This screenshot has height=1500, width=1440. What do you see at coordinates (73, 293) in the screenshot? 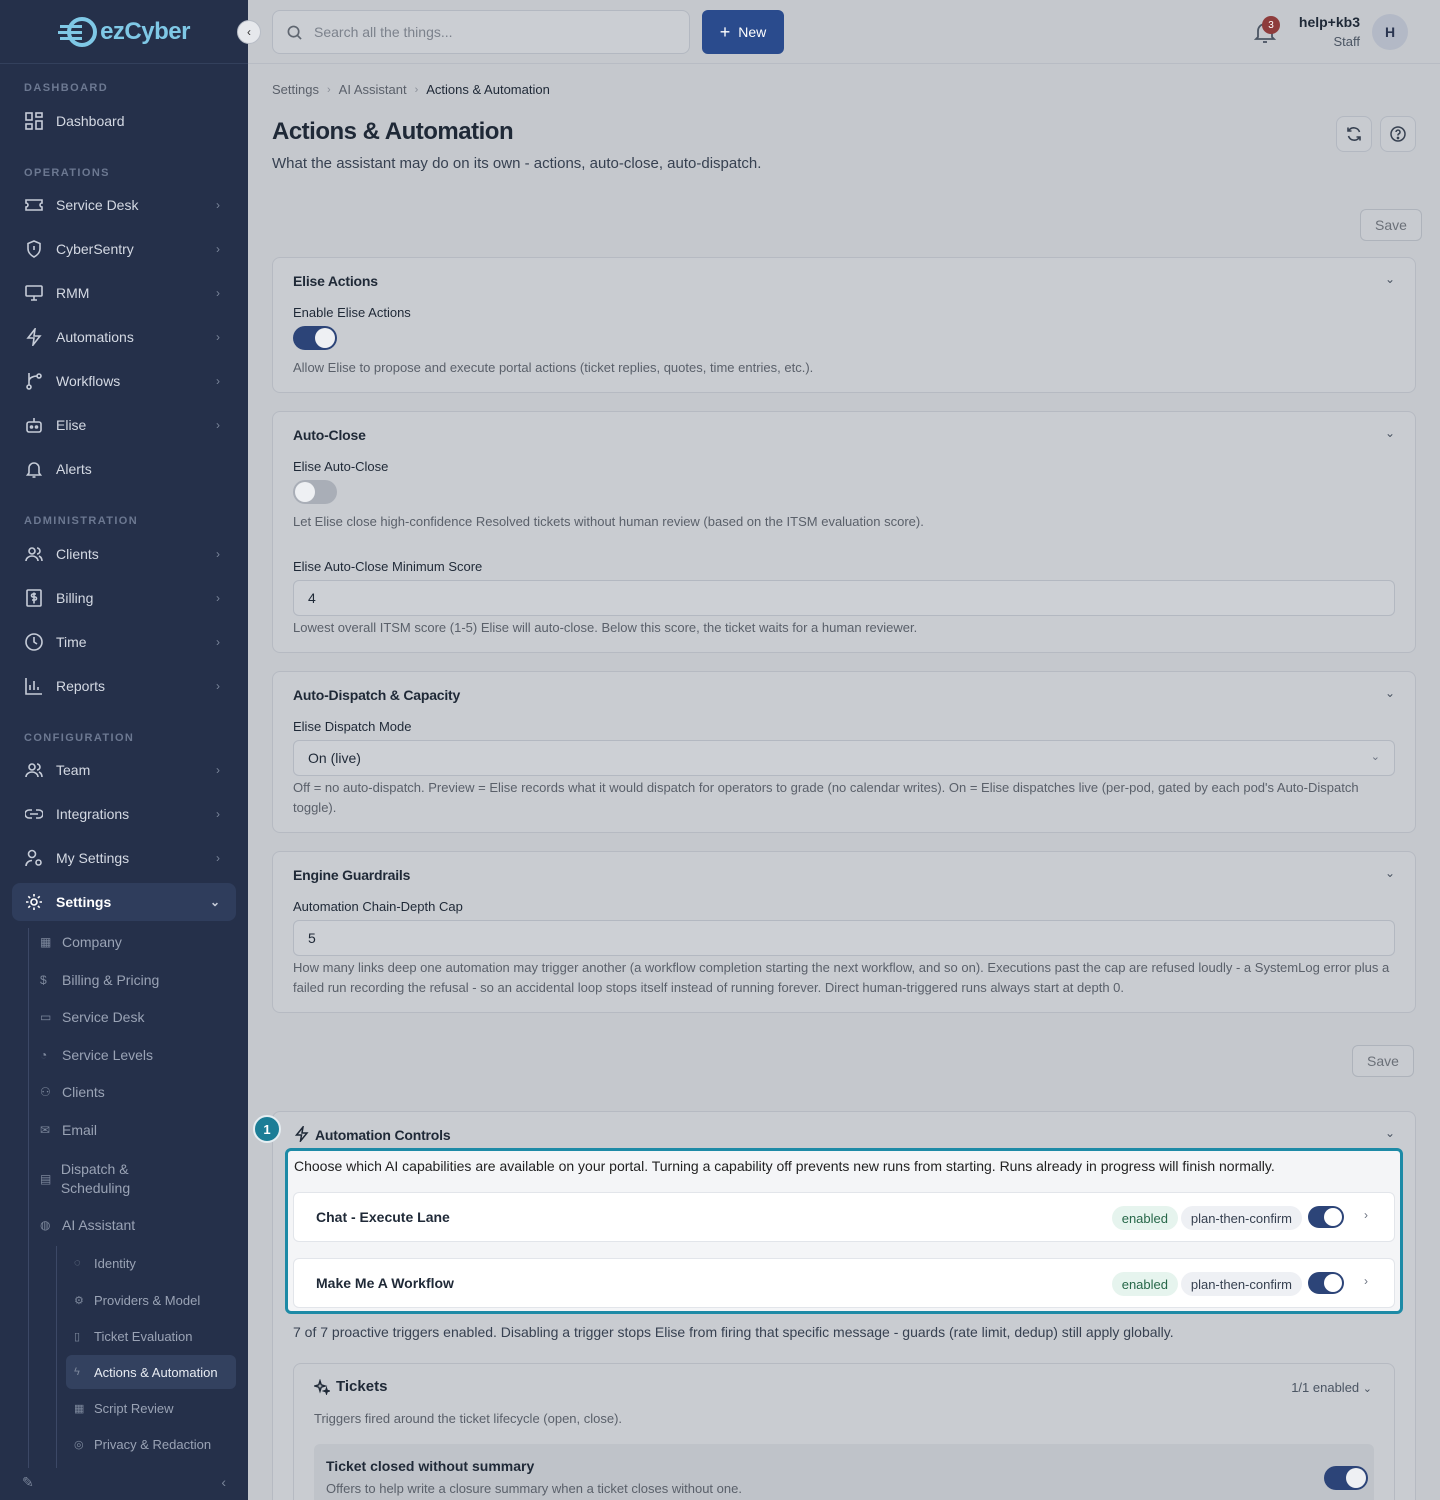
I see `sidebar-item-label: RMM` at bounding box center [73, 293].